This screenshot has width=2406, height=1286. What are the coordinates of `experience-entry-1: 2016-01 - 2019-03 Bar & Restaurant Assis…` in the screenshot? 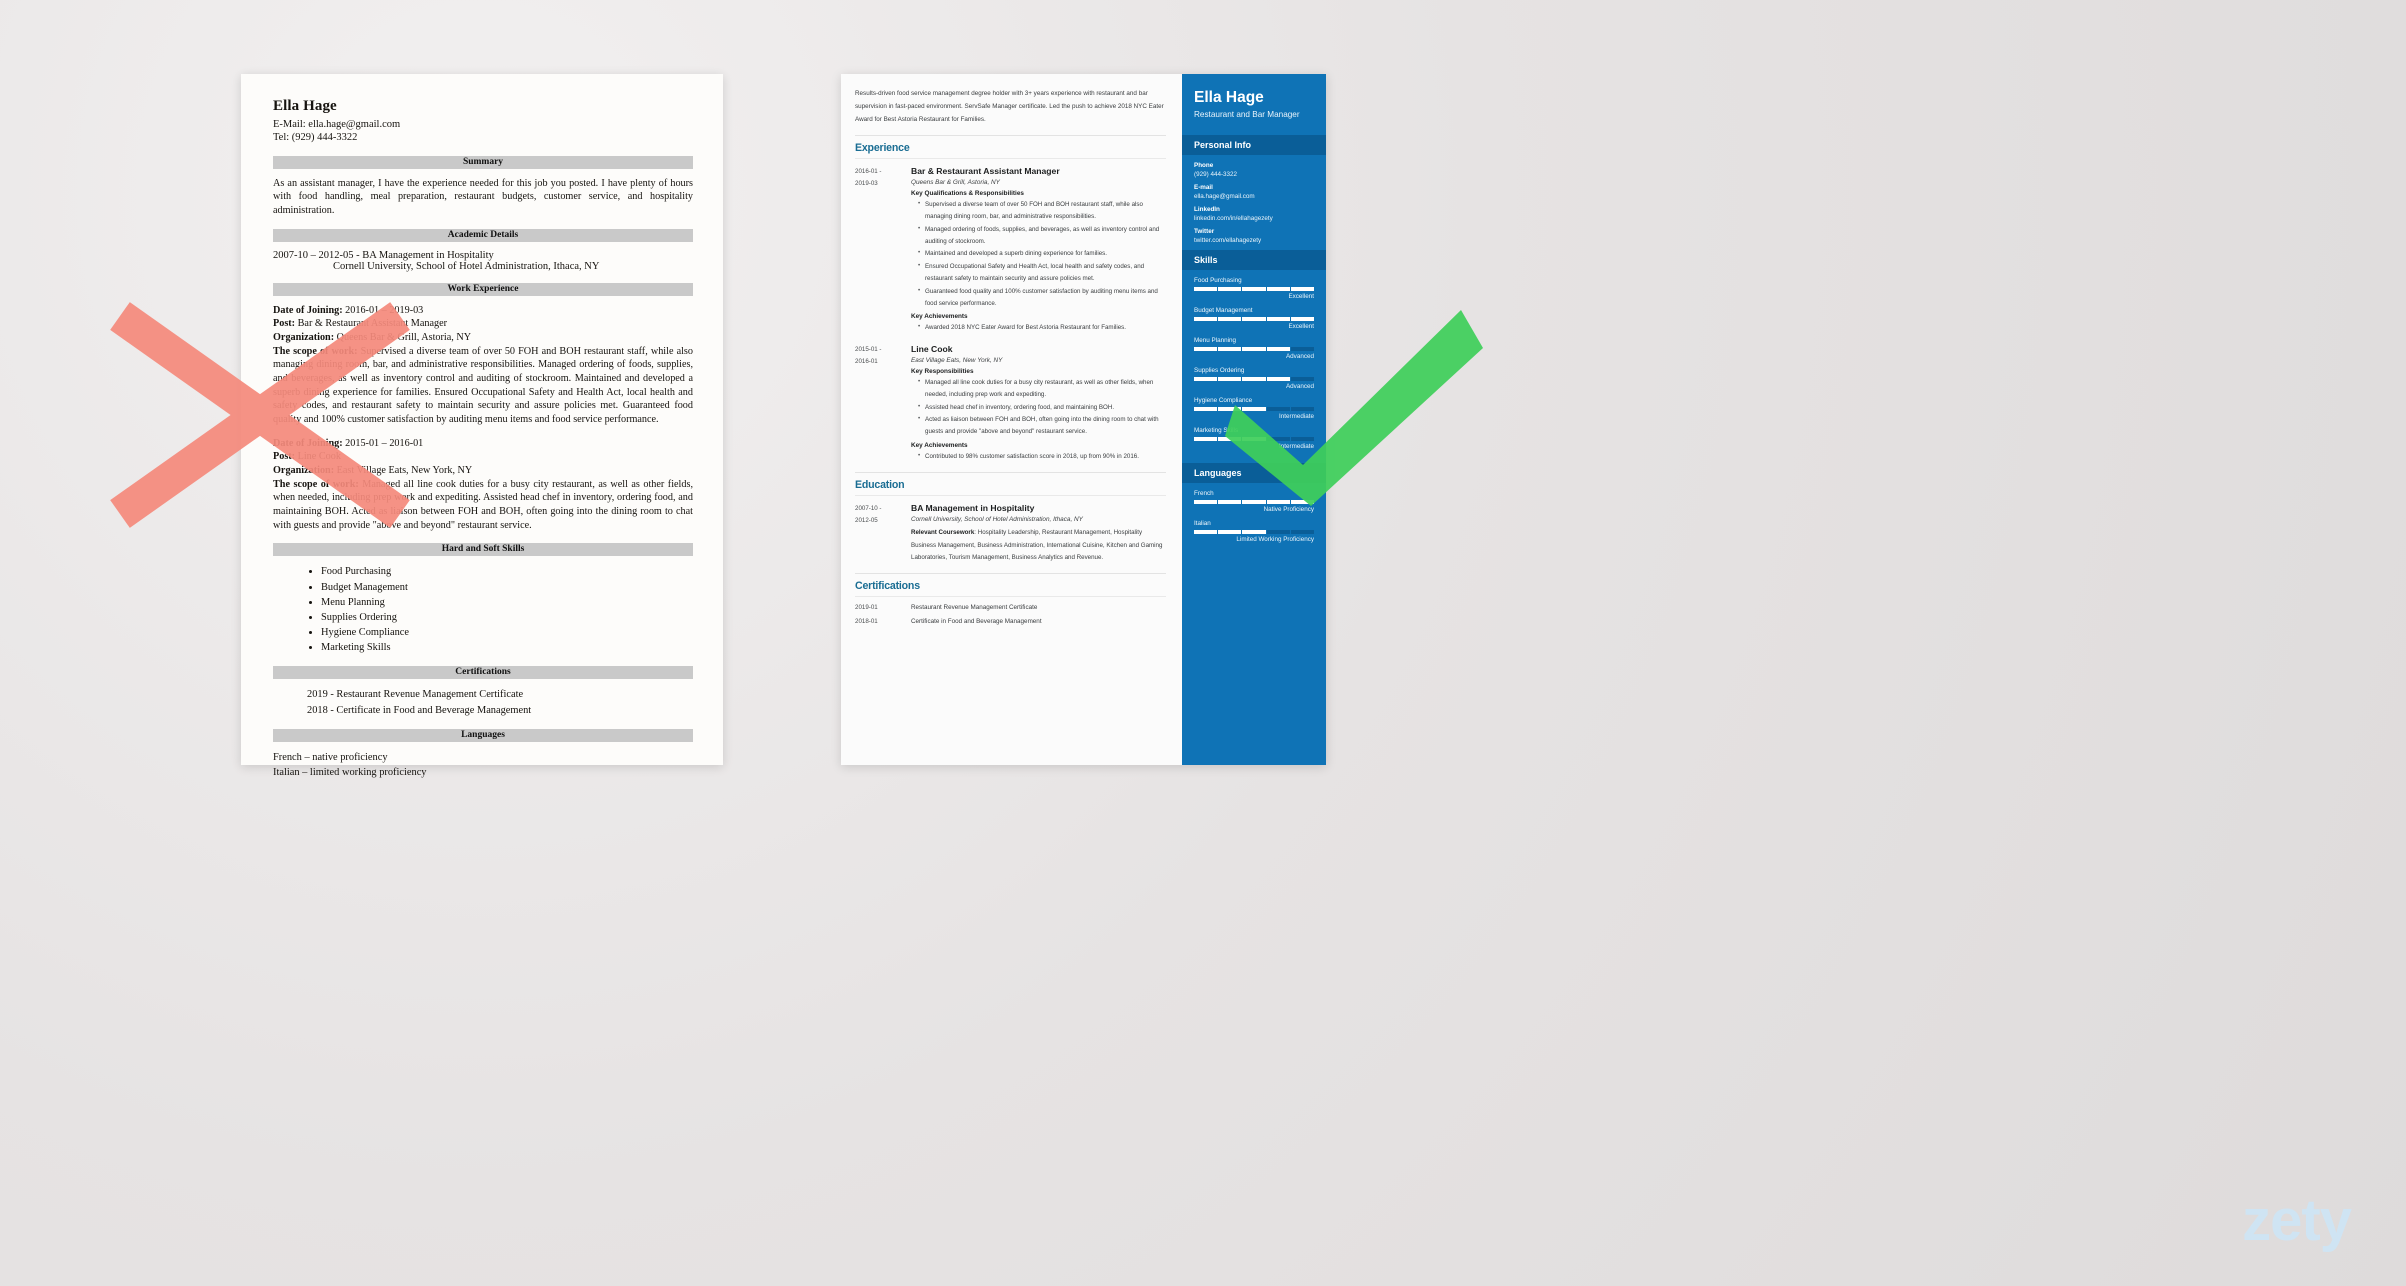 It's located at (1010, 250).